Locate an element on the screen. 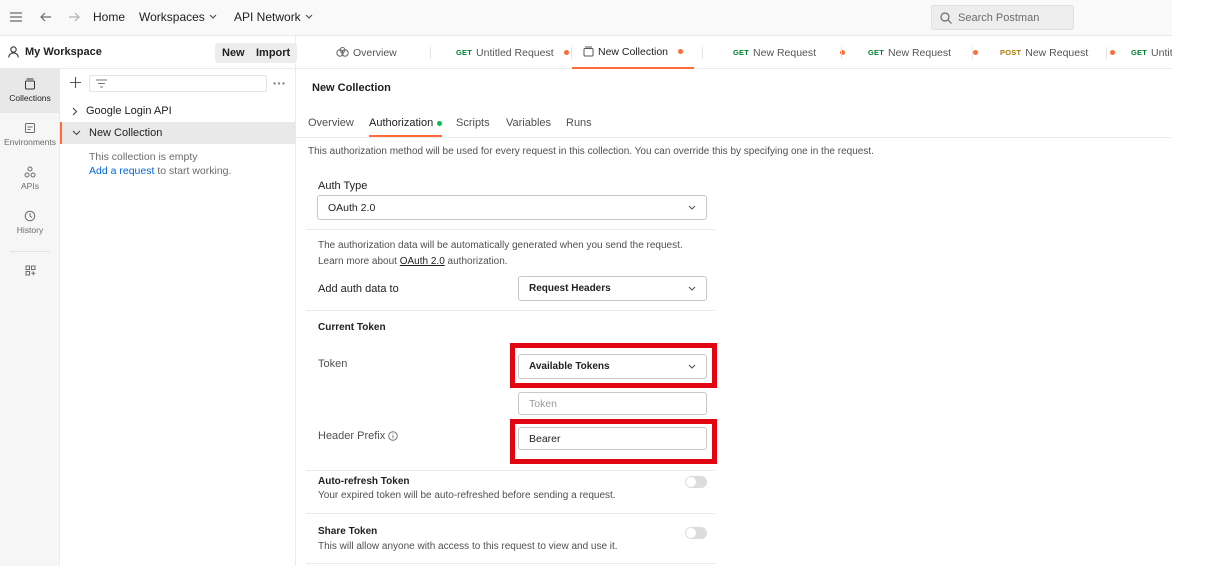 This screenshot has width=1212, height=566. tab-new-request-1: GET New Request is located at coordinates (789, 52).